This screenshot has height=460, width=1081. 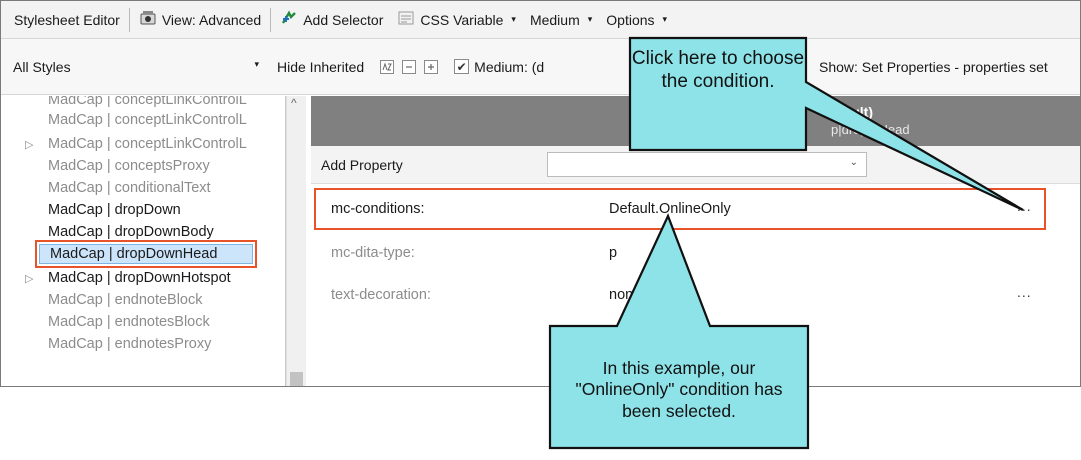 What do you see at coordinates (870, 129) in the screenshot?
I see `selector-name-label: p|dropd Head` at bounding box center [870, 129].